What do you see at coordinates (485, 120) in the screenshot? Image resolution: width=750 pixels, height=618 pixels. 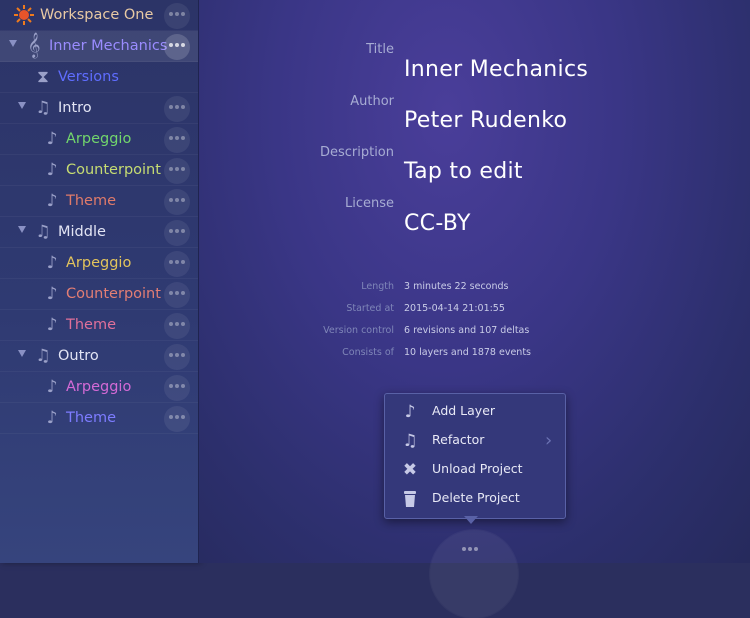 I see `author-value: Peter Rudenko` at bounding box center [485, 120].